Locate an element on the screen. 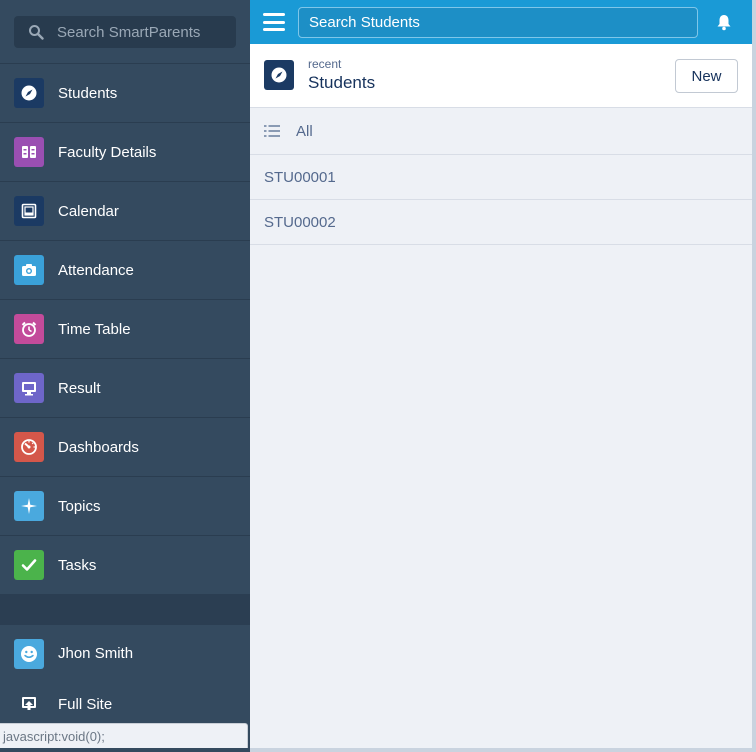 The image size is (756, 752). sidebar-item-label: Result is located at coordinates (79, 388).